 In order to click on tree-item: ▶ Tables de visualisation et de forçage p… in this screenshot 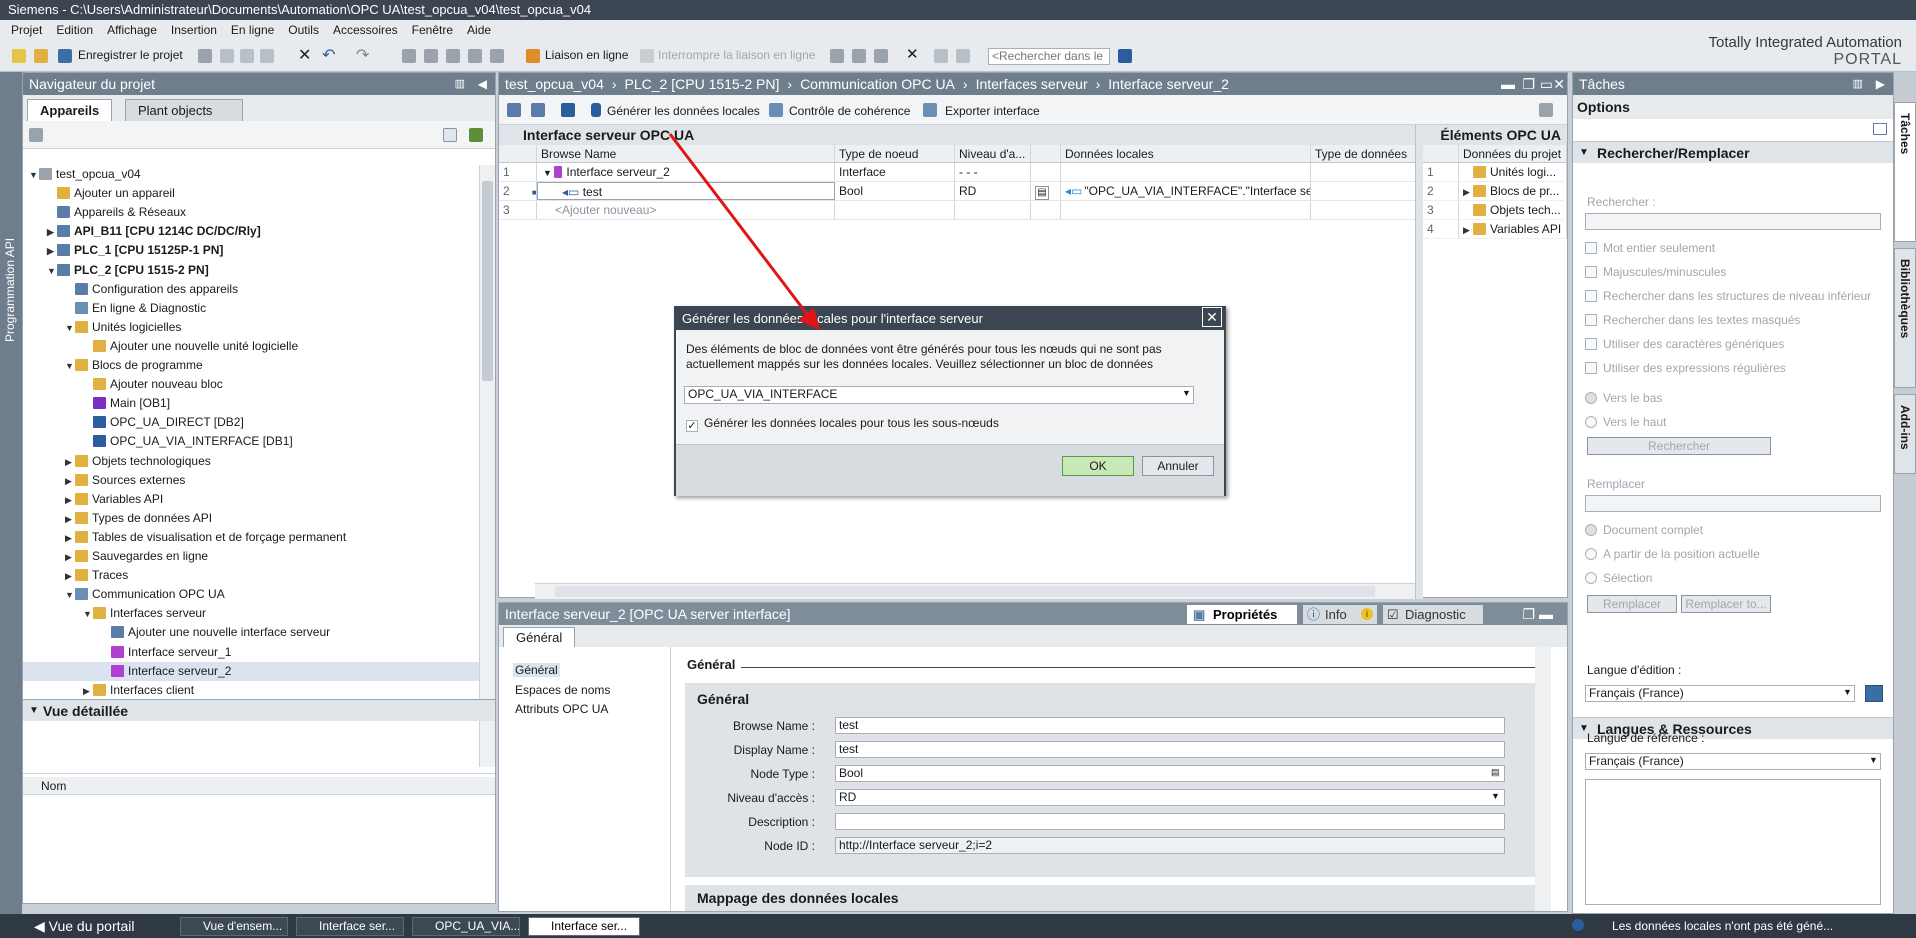, I will do `click(251, 537)`.